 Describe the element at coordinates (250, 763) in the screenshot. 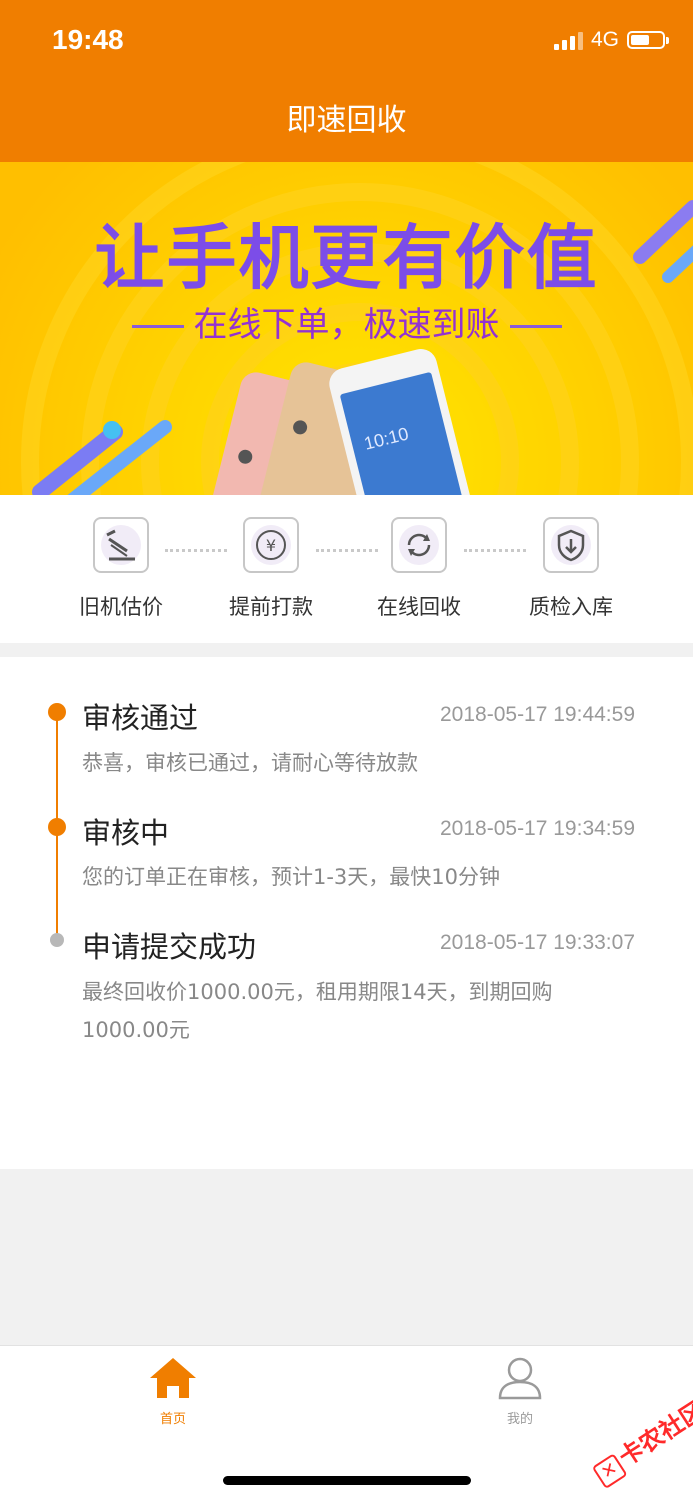

I see `timeline-desc: 恭喜，审核已通过，请耐心等待放款` at that location.